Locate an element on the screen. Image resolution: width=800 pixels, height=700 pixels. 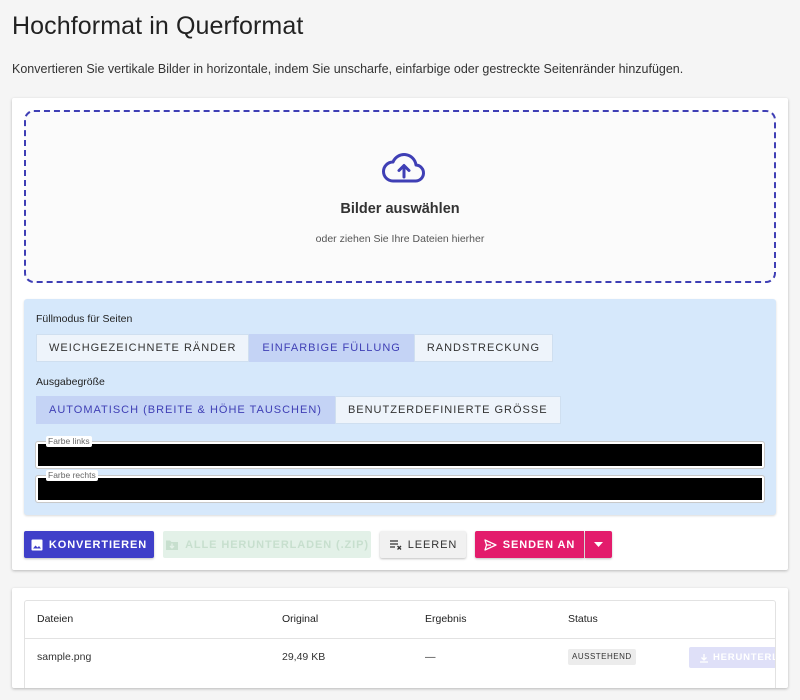
download-icon is located at coordinates (704, 658).